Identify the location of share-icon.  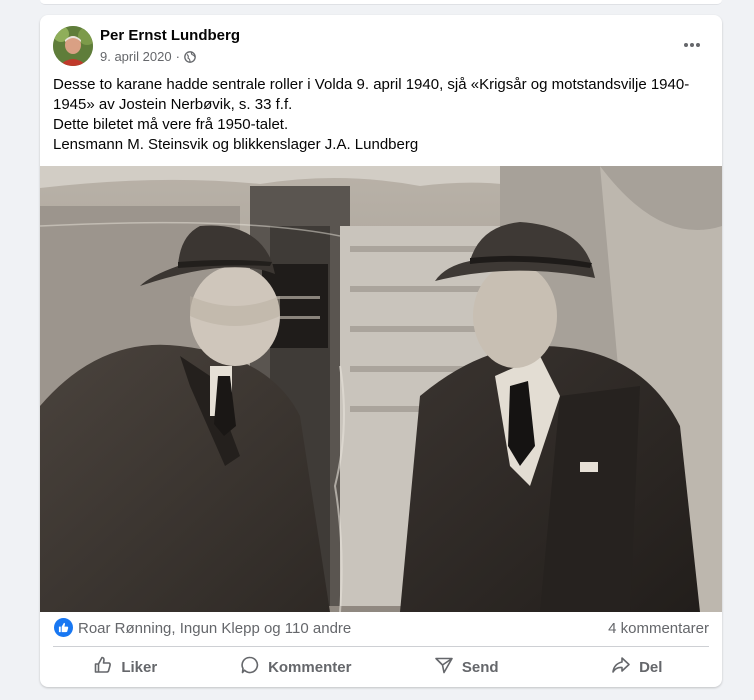
(621, 667).